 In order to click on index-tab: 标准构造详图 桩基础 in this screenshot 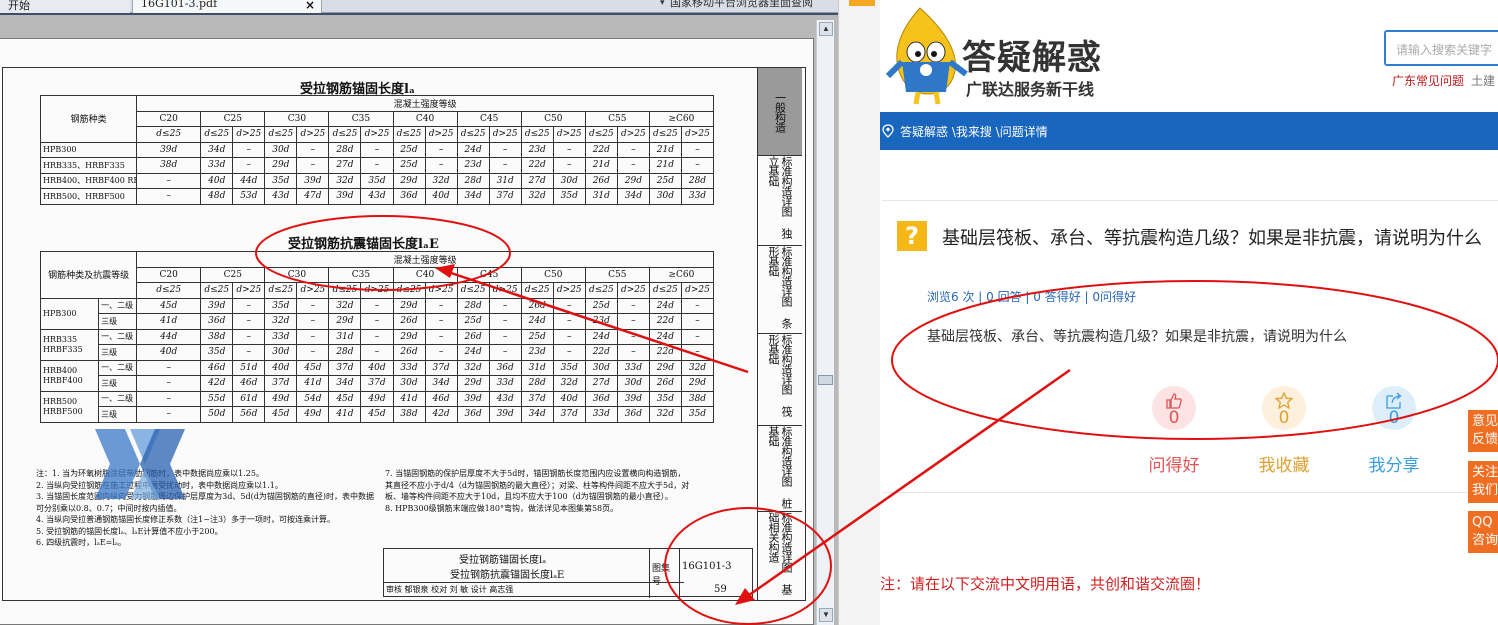, I will do `click(780, 469)`.